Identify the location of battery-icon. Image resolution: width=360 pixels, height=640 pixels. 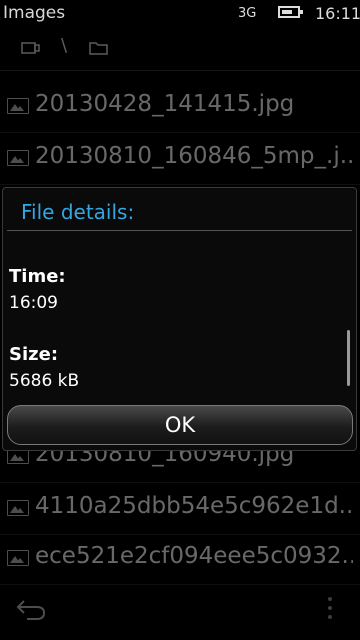
(290, 12).